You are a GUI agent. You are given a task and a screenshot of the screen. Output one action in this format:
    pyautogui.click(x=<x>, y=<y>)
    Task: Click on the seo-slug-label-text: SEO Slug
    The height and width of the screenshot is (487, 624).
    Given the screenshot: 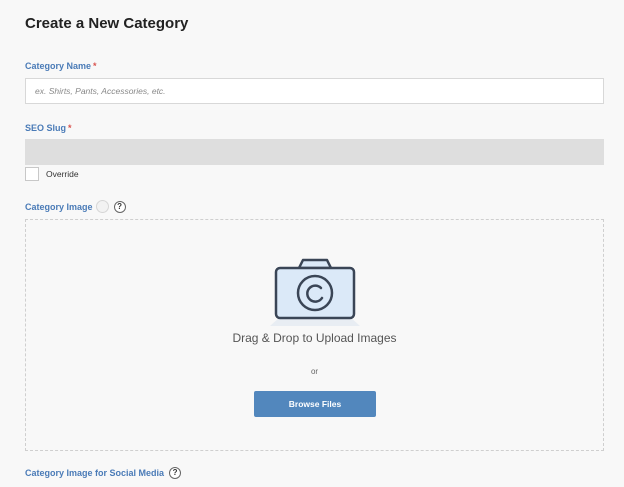 What is the action you would take?
    pyautogui.click(x=46, y=128)
    